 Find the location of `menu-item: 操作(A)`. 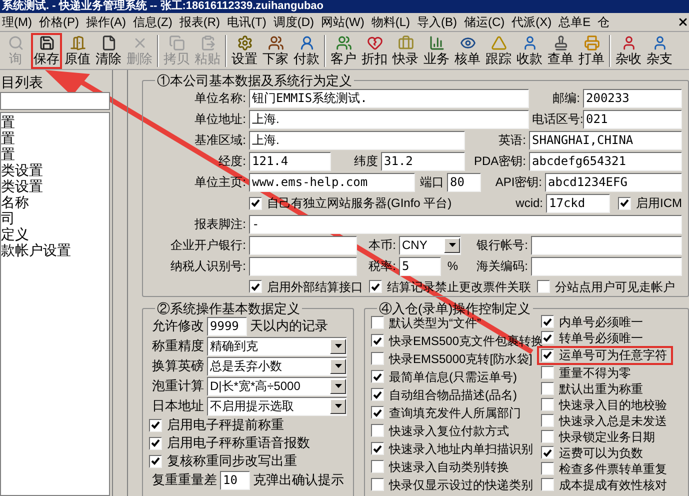

menu-item: 操作(A) is located at coordinates (106, 22).